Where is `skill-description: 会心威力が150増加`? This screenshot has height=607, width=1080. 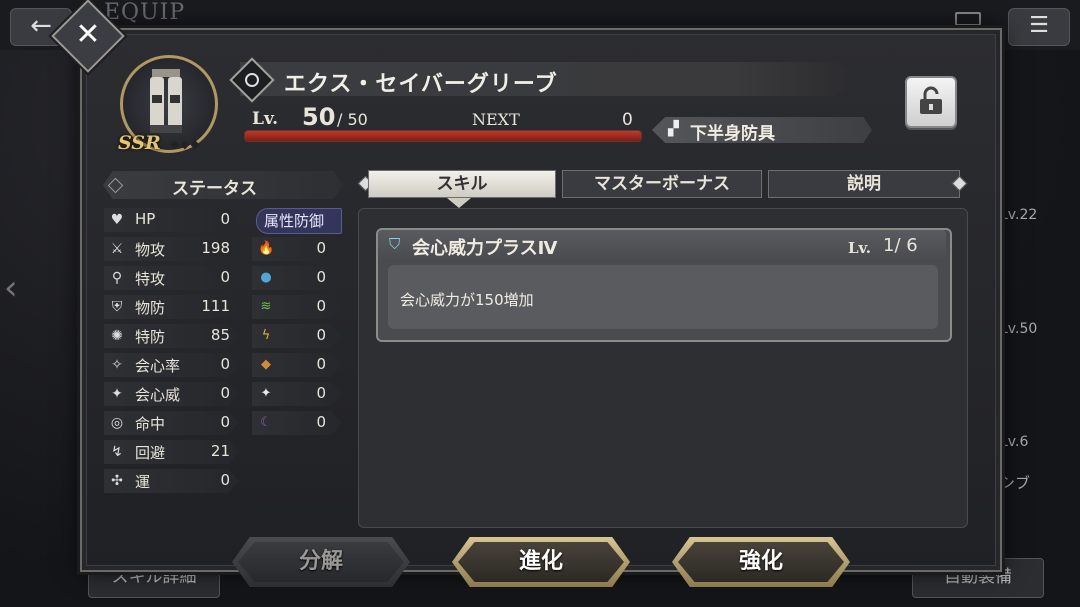 skill-description: 会心威力が150増加 is located at coordinates (467, 300).